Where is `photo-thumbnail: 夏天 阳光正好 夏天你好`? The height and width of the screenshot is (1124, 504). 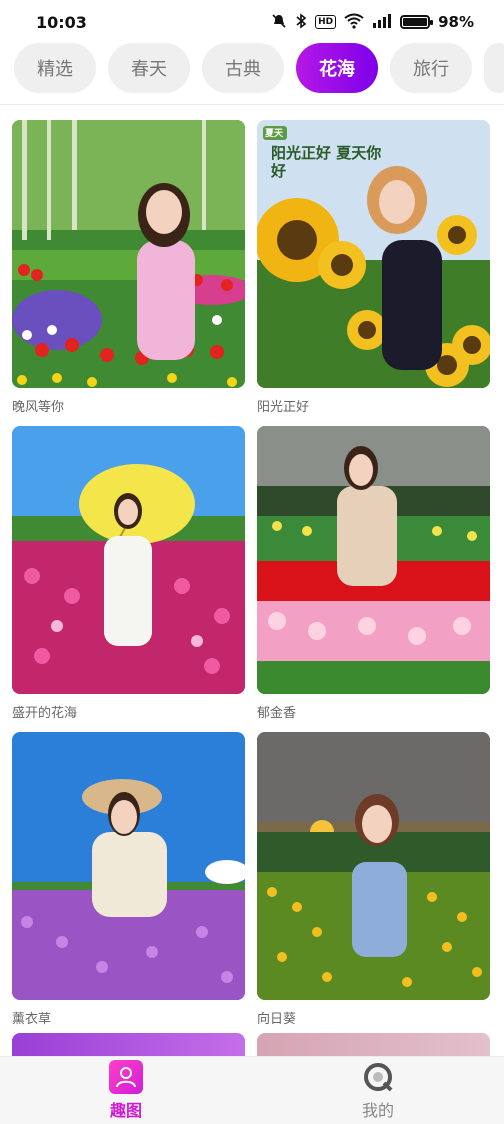 photo-thumbnail: 夏天 阳光正好 夏天你好 is located at coordinates (373, 254).